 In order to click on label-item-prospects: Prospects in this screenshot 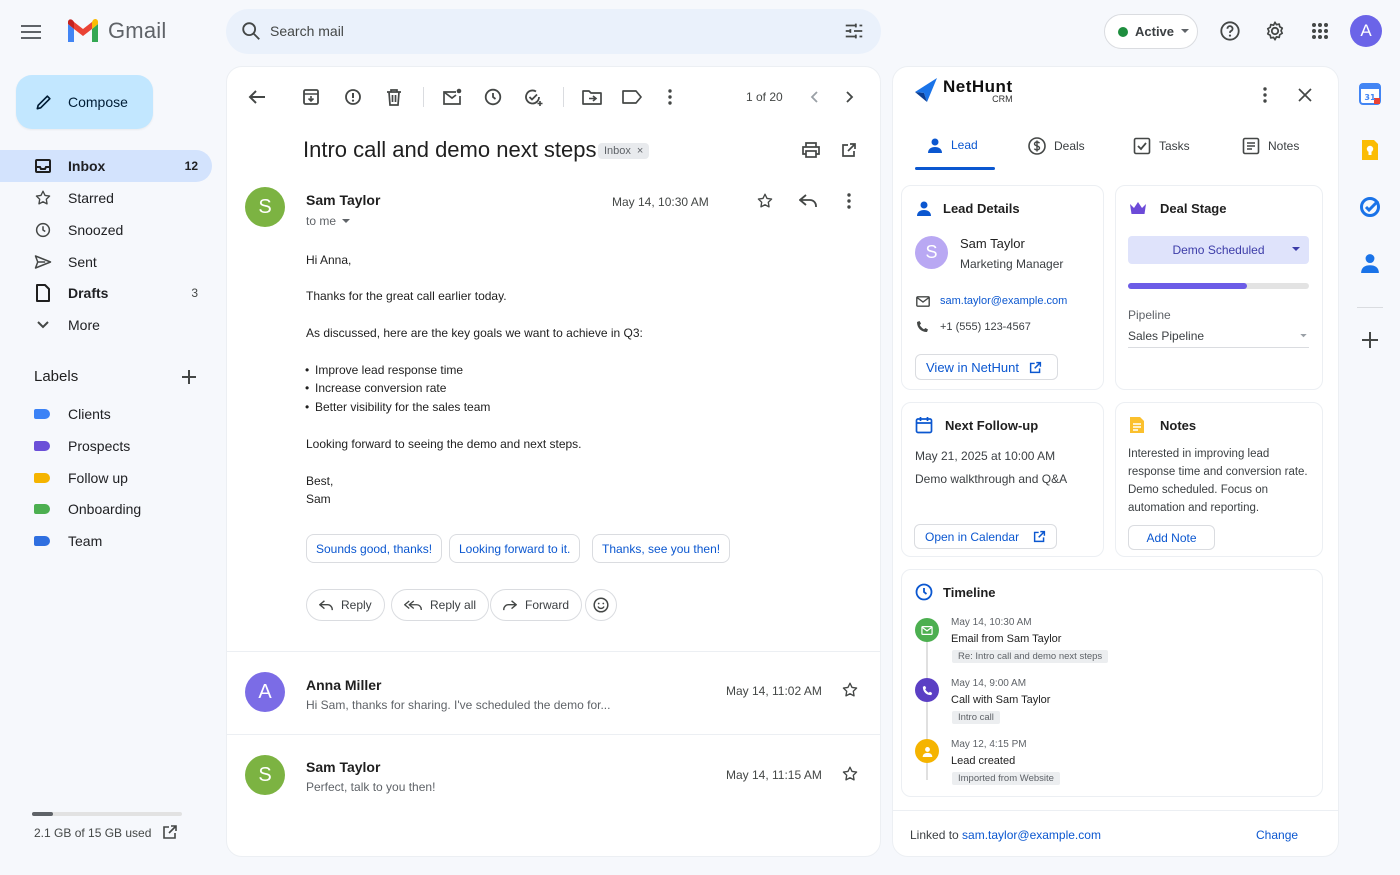, I will do `click(82, 446)`.